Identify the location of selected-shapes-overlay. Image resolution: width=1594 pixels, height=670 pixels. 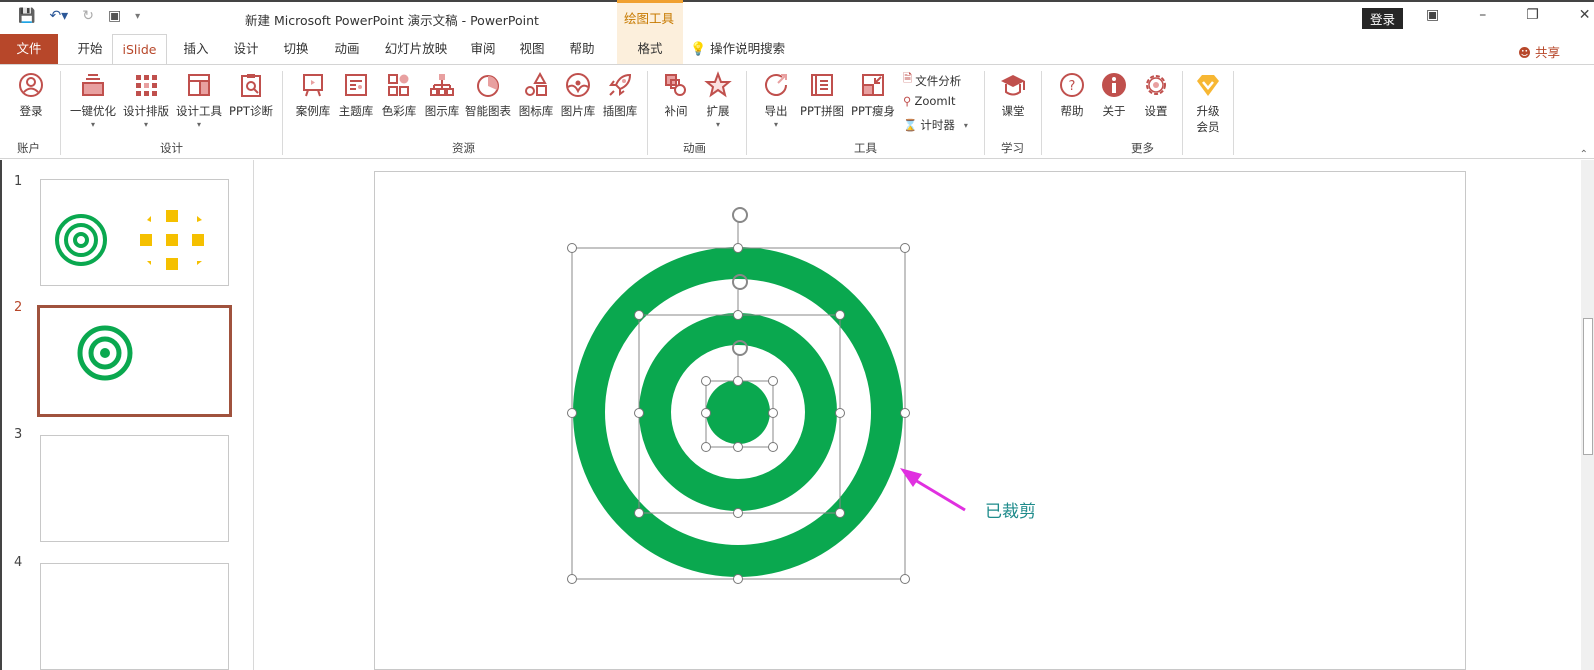
(766, 395).